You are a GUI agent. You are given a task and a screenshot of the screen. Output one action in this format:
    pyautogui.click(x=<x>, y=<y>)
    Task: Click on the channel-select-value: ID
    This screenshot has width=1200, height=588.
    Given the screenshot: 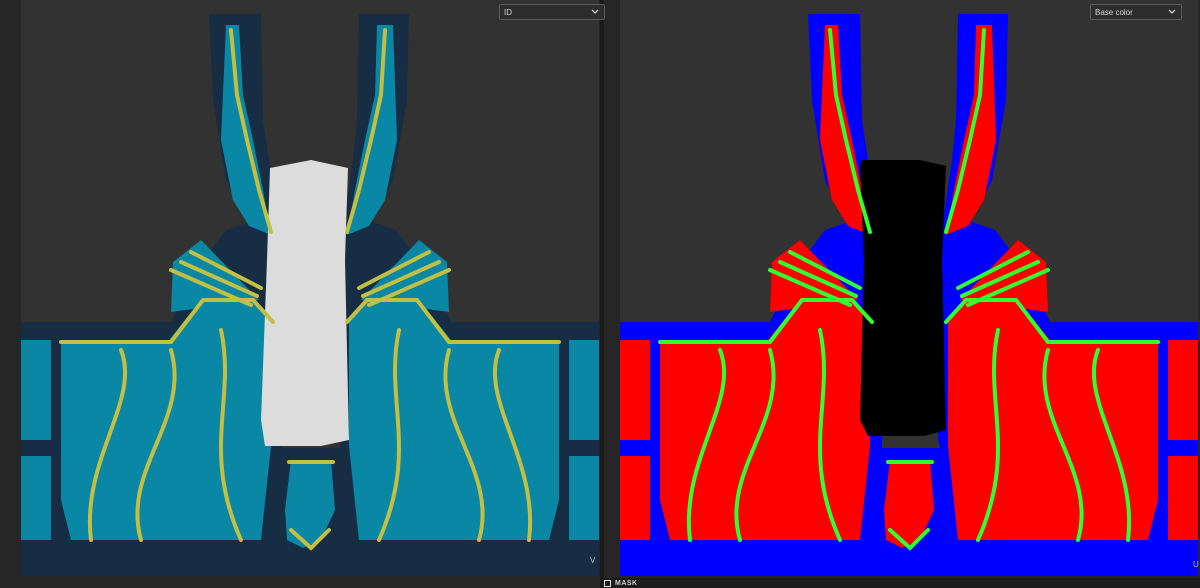 What is the action you would take?
    pyautogui.click(x=508, y=12)
    